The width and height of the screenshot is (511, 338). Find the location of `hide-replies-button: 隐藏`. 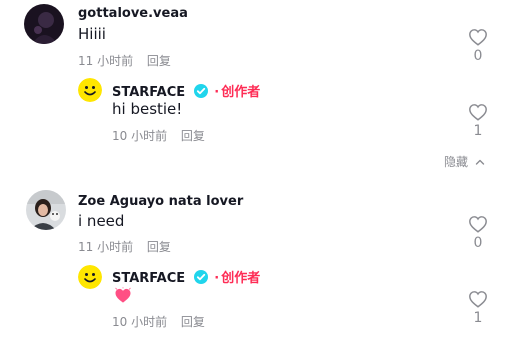

hide-replies-button: 隐藏 is located at coordinates (464, 161).